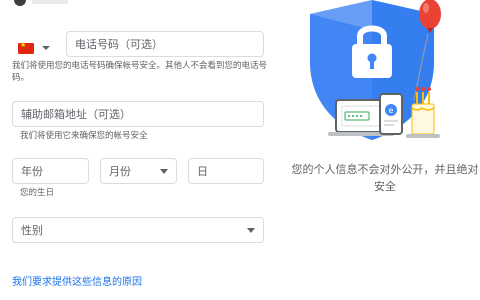  Describe the element at coordinates (84, 136) in the screenshot. I see `recovery-email-hint: 我们将使用它来确保您的帐号安全` at that location.